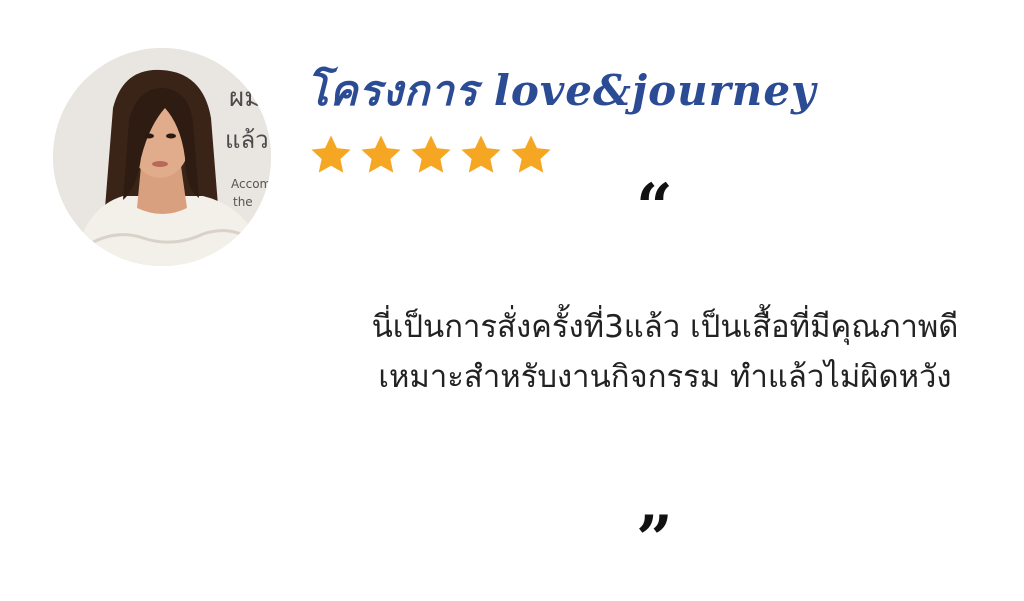  What do you see at coordinates (654, 539) in the screenshot?
I see `close-quote-icon: ”` at bounding box center [654, 539].